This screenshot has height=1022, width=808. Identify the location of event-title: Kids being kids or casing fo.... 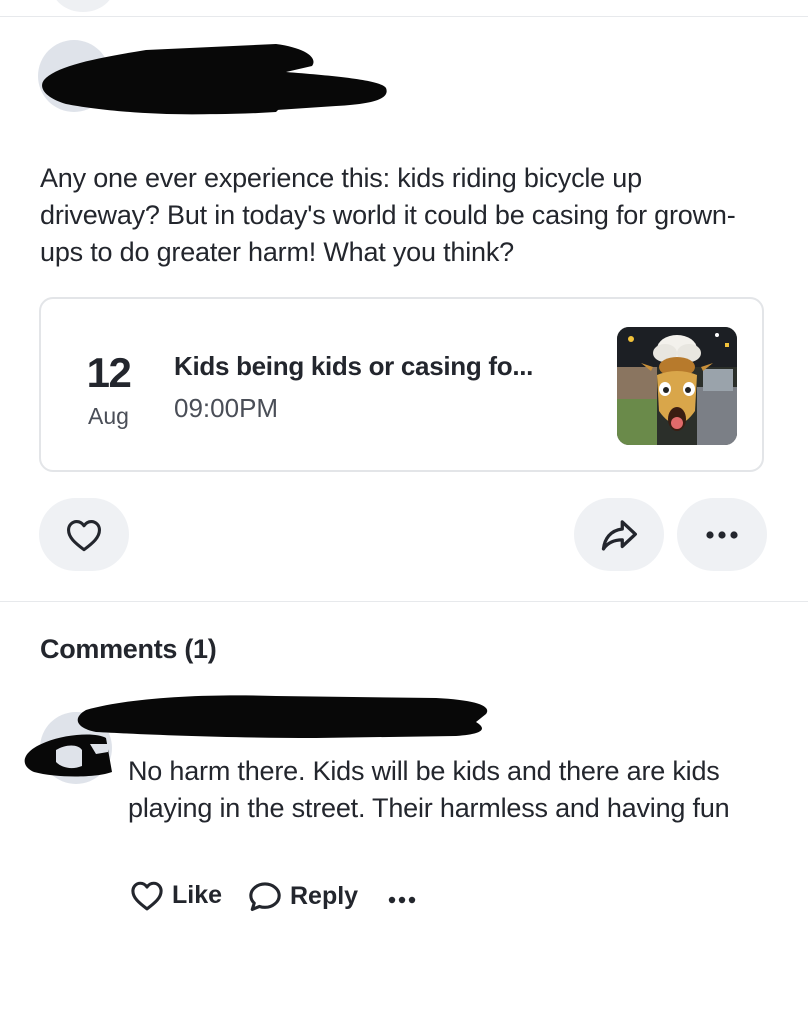
(354, 366).